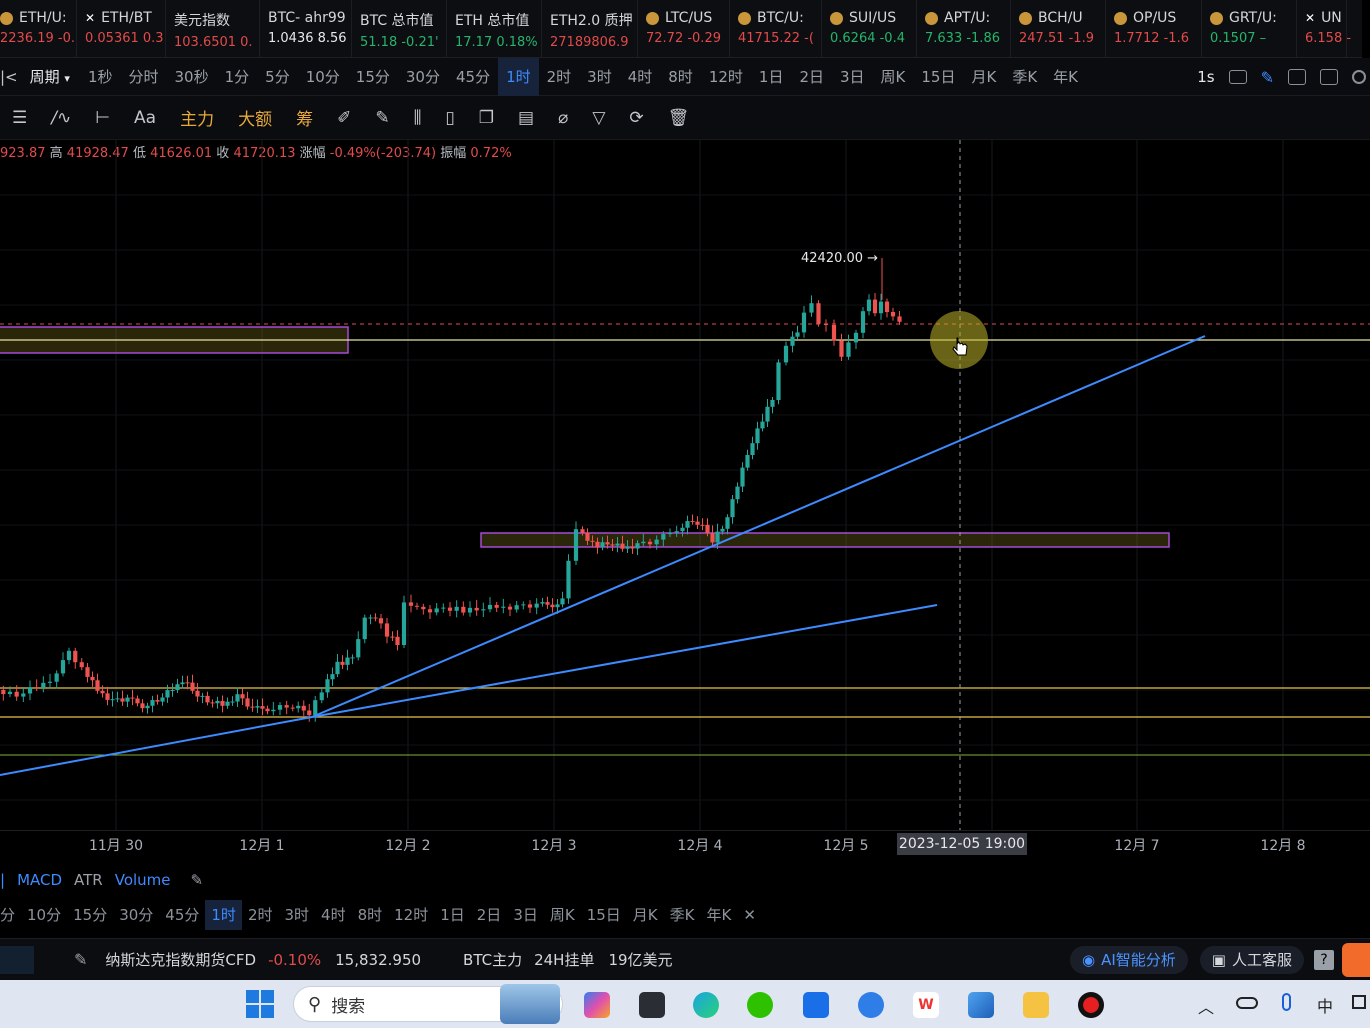 The image size is (1370, 1028). Describe the element at coordinates (38, 28) in the screenshot. I see `ticker-item: ETH/U: 2236.19 -0.` at that location.